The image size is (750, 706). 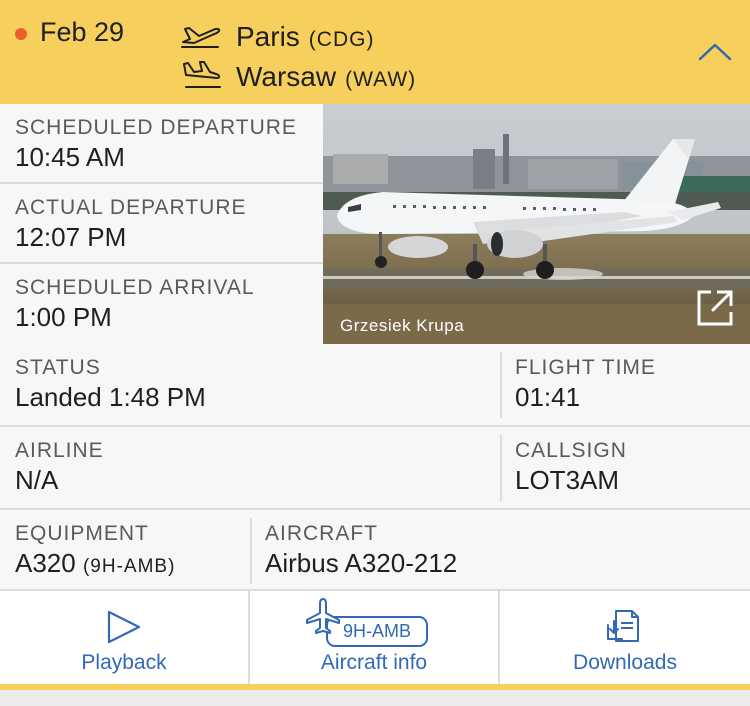 What do you see at coordinates (375, 52) in the screenshot?
I see `flight-header: Feb 29 Paris (CDG) Warsaw (WAW)` at bounding box center [375, 52].